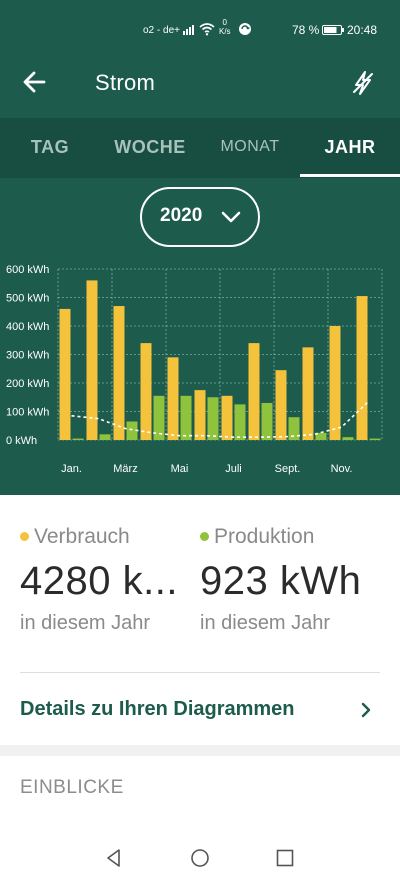 The width and height of the screenshot is (400, 880). Describe the element at coordinates (224, 22) in the screenshot. I see `speed-value: 0` at that location.